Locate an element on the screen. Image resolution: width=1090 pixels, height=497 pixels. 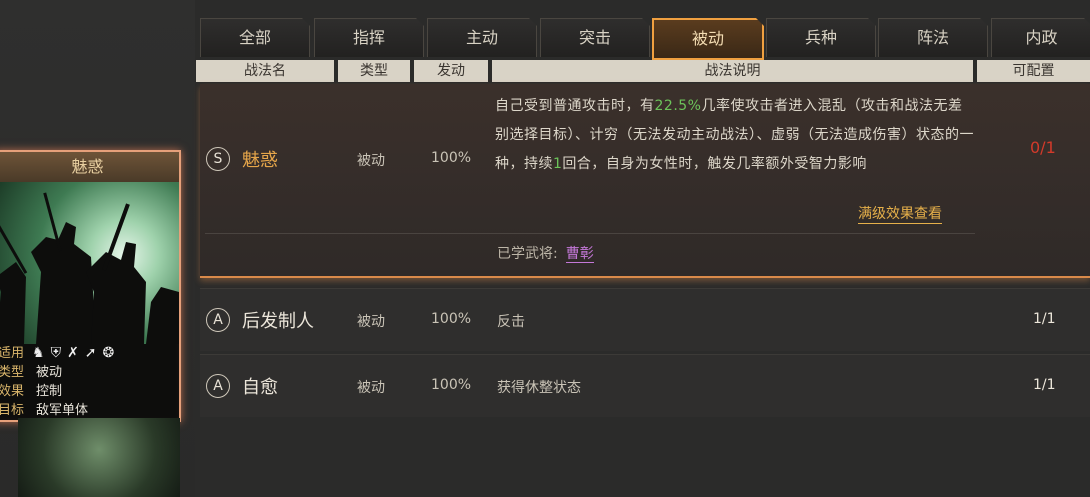
card-title: 魅惑 is located at coordinates (89, 167).